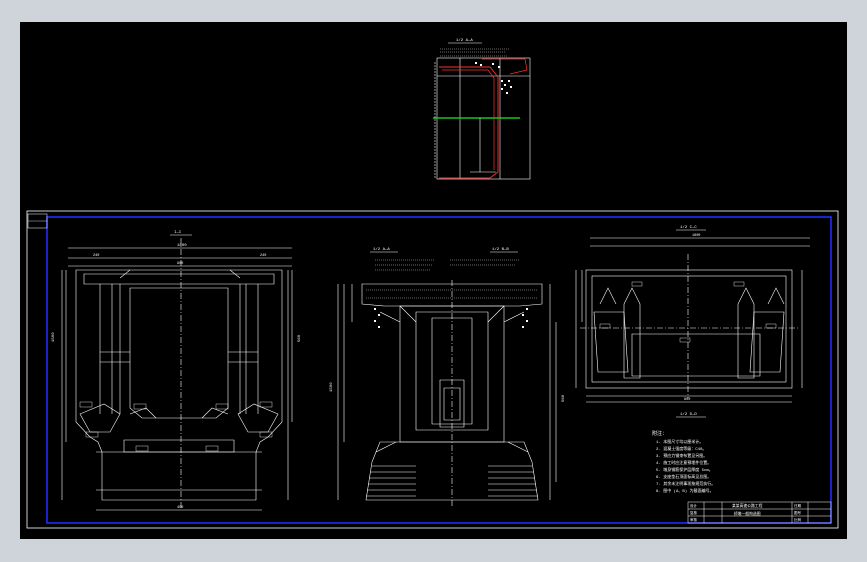 The height and width of the screenshot is (562, 867). Describe the element at coordinates (381, 249) in the screenshot. I see `mid-title-a: 1/2 A—A` at that location.